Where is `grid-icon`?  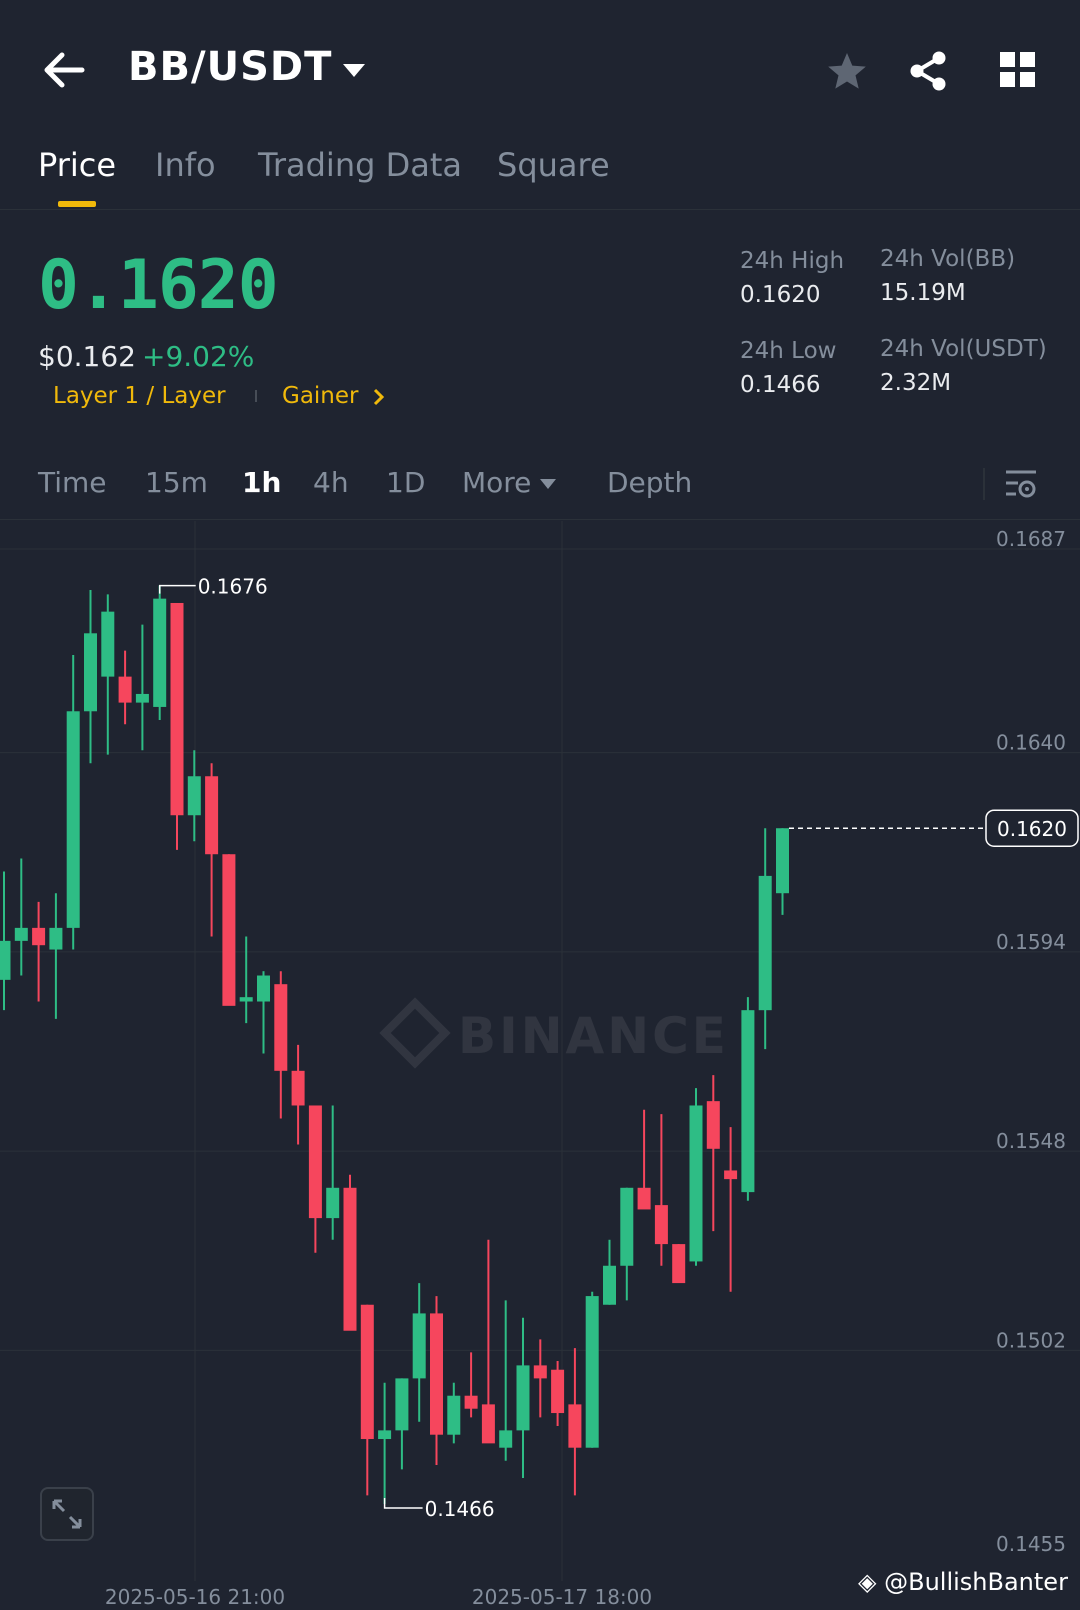
grid-icon is located at coordinates (1018, 70).